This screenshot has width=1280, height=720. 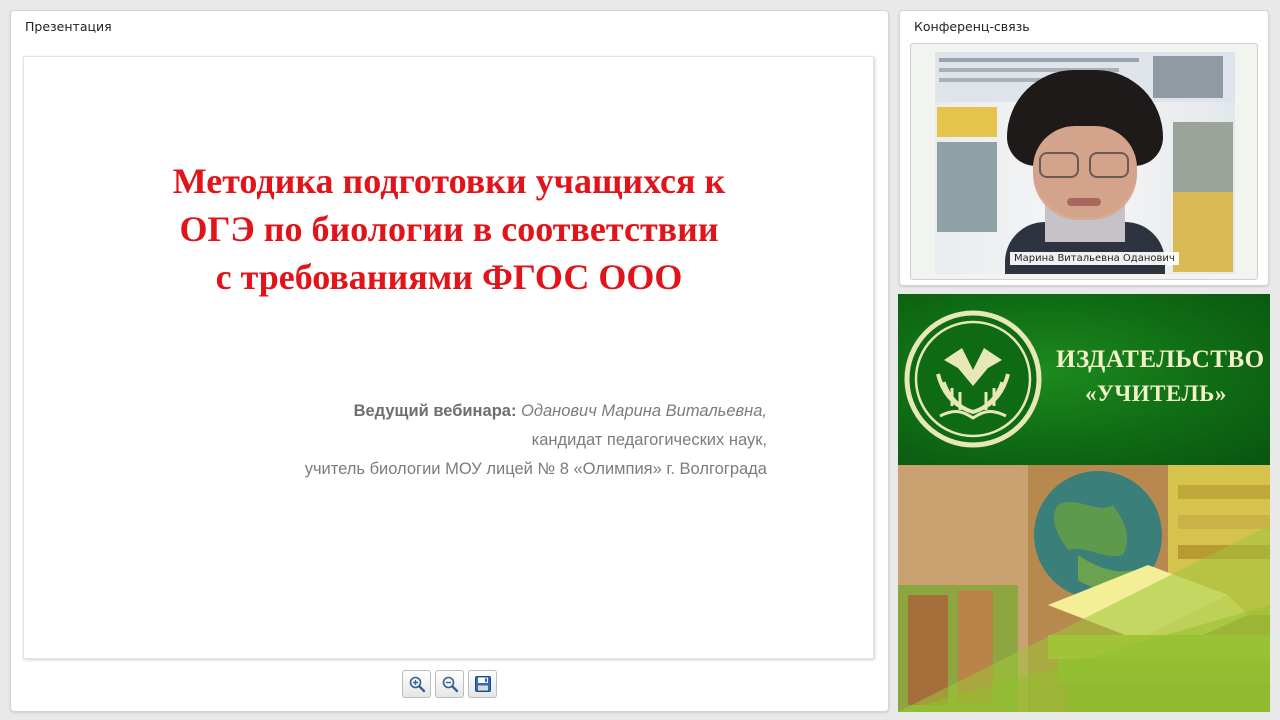 I want to click on zoom-in-button, so click(x=416, y=684).